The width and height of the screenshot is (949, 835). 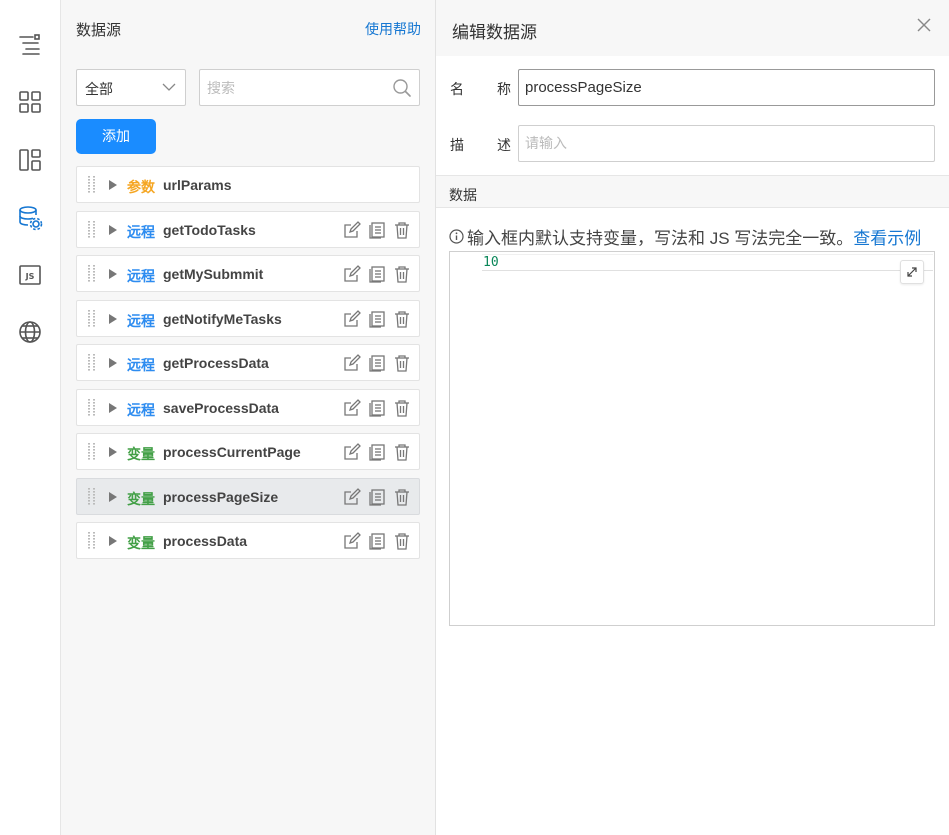 What do you see at coordinates (141, 187) in the screenshot?
I see `datasource-type-label: 参数` at bounding box center [141, 187].